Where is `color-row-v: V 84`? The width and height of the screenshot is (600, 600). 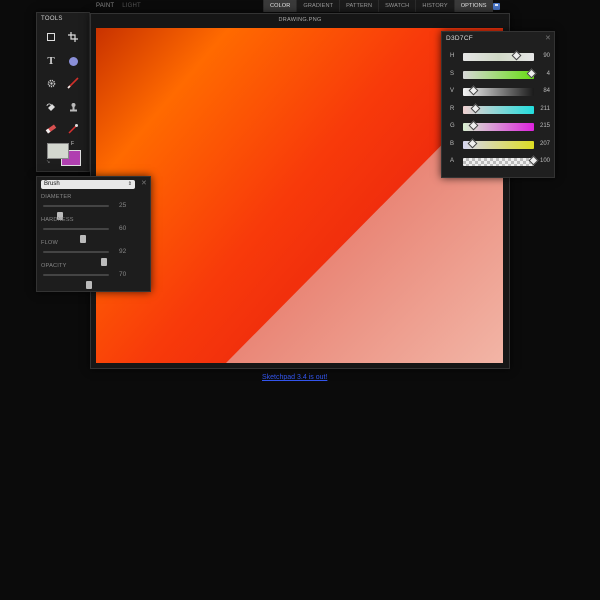
color-row-v: V 84 is located at coordinates (498, 91).